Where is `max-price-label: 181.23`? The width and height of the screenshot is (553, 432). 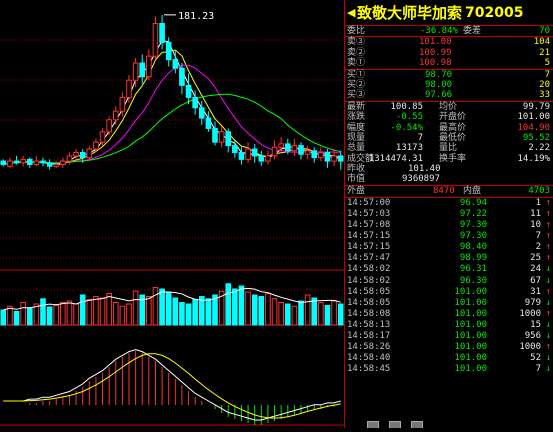 max-price-label: 181.23 is located at coordinates (196, 16).